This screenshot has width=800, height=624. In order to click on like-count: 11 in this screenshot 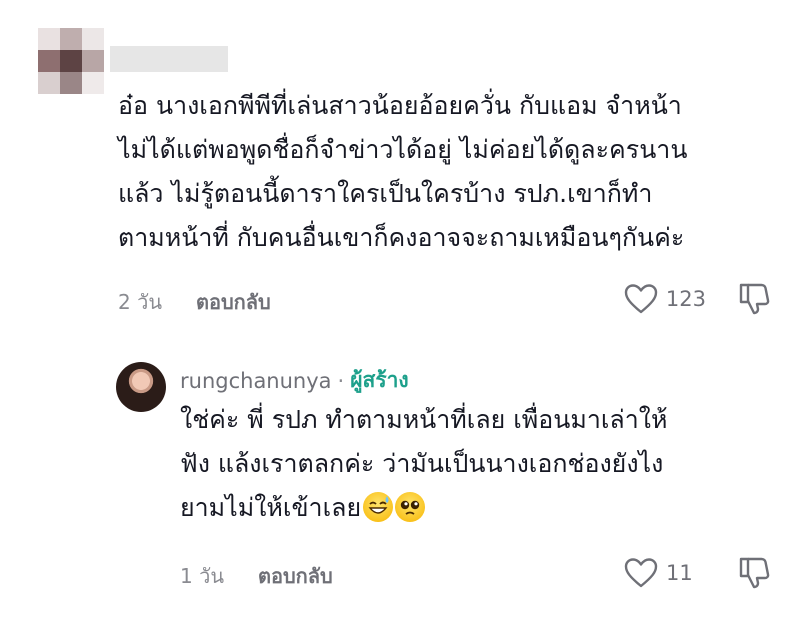, I will do `click(679, 573)`.